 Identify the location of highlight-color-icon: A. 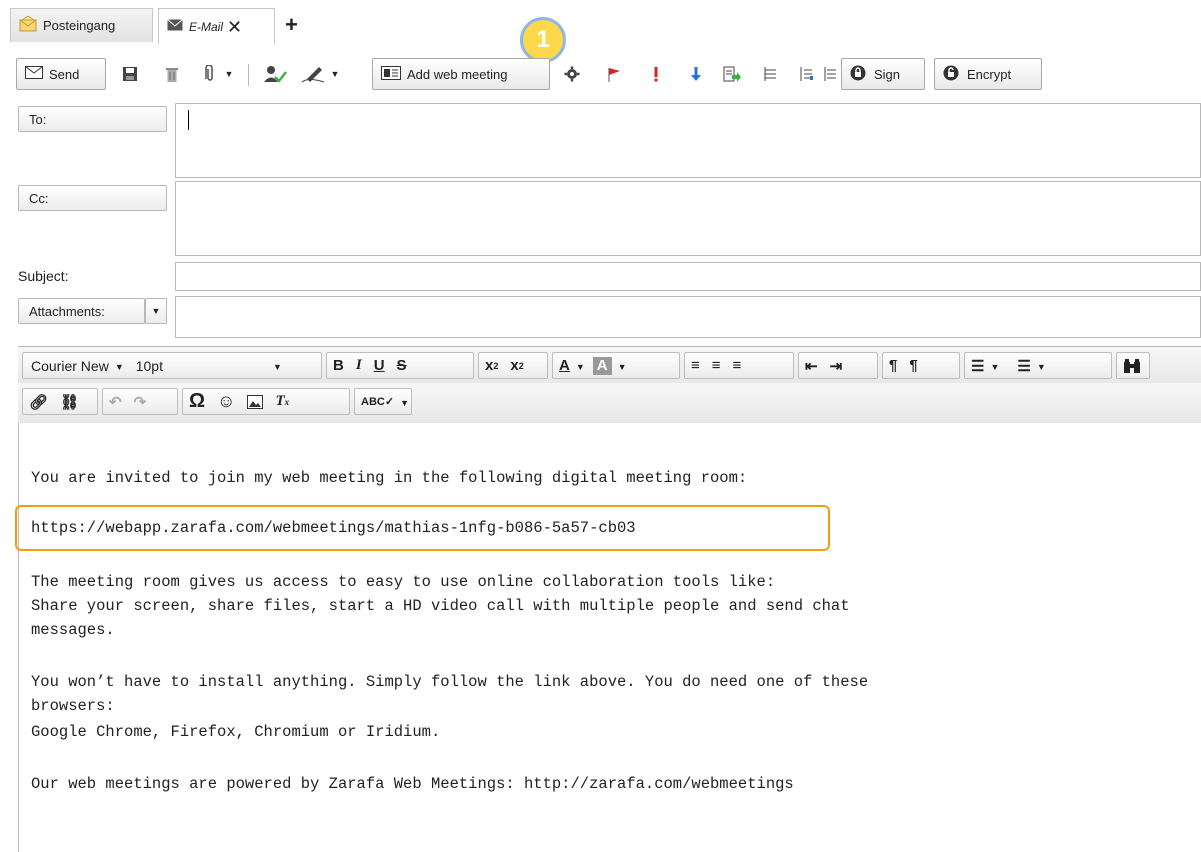
(602, 365).